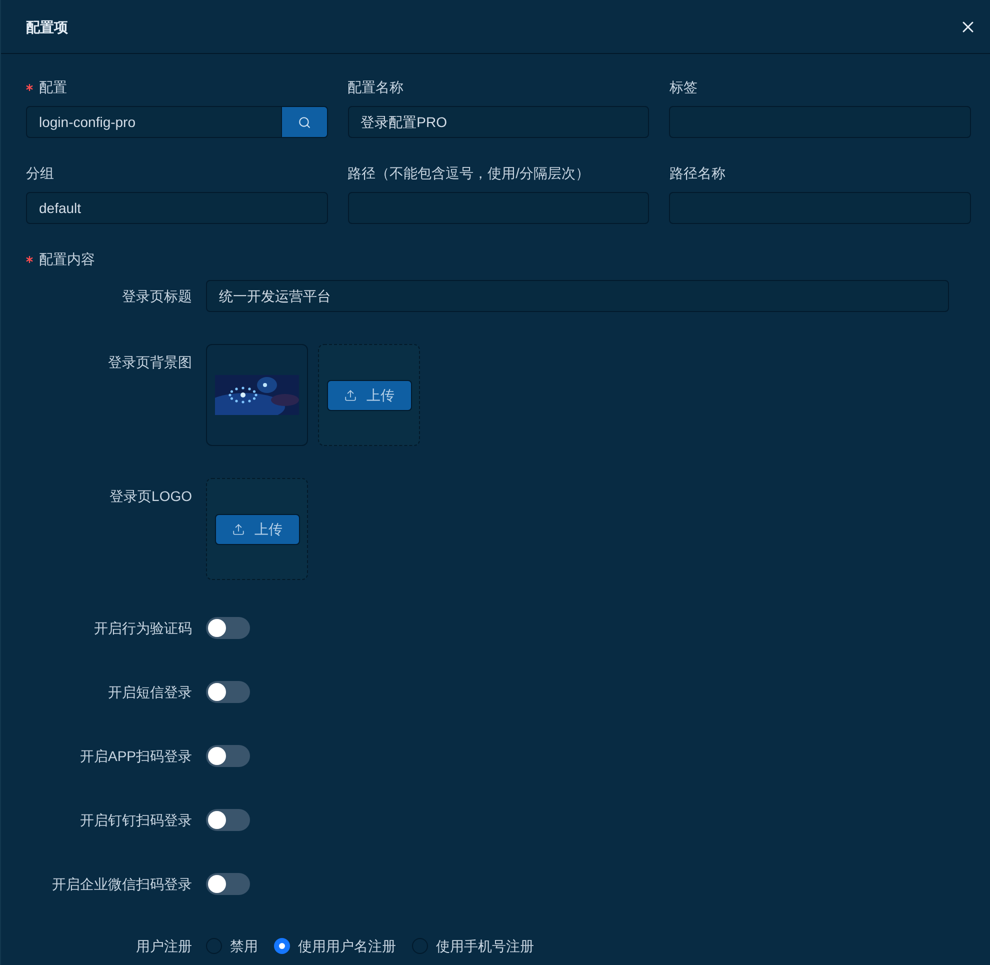  I want to click on field-label: 标签, so click(683, 87).